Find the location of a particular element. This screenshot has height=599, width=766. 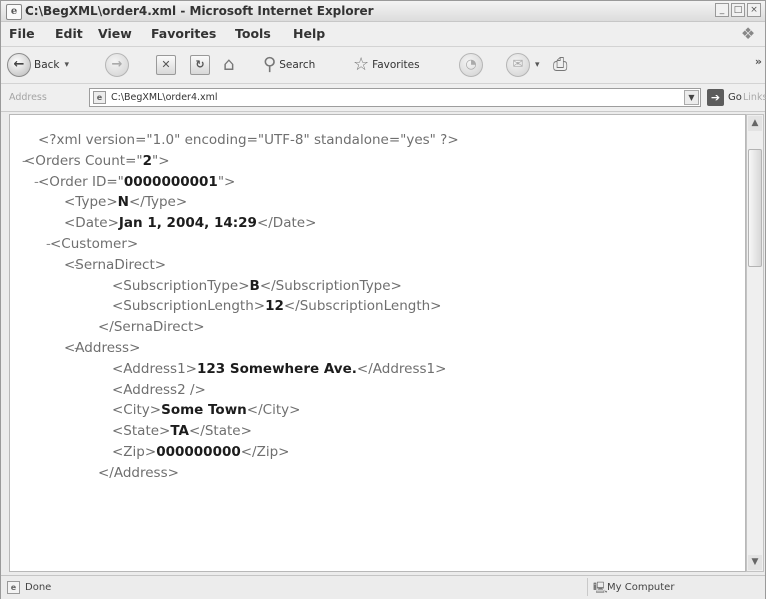

xml-markup: <Address> is located at coordinates (102, 348).